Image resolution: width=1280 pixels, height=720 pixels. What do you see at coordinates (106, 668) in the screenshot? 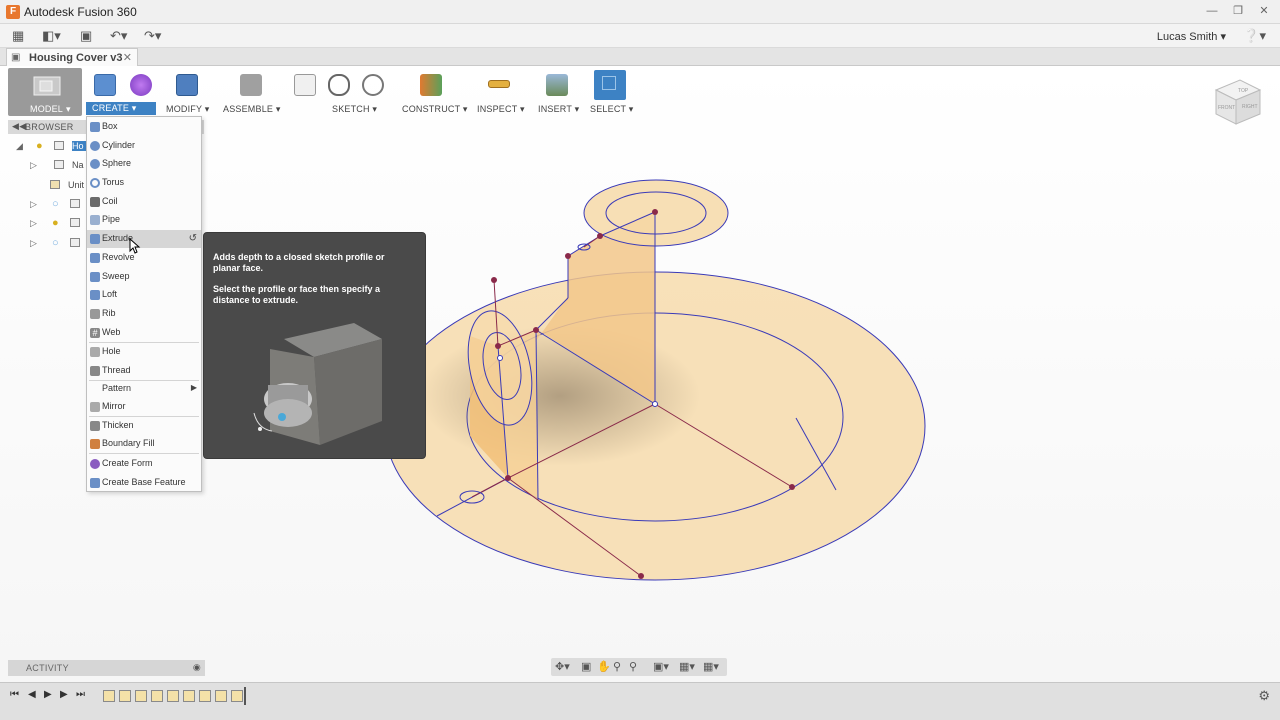
I see `activity-panel: ACTIVITY ◉` at bounding box center [106, 668].